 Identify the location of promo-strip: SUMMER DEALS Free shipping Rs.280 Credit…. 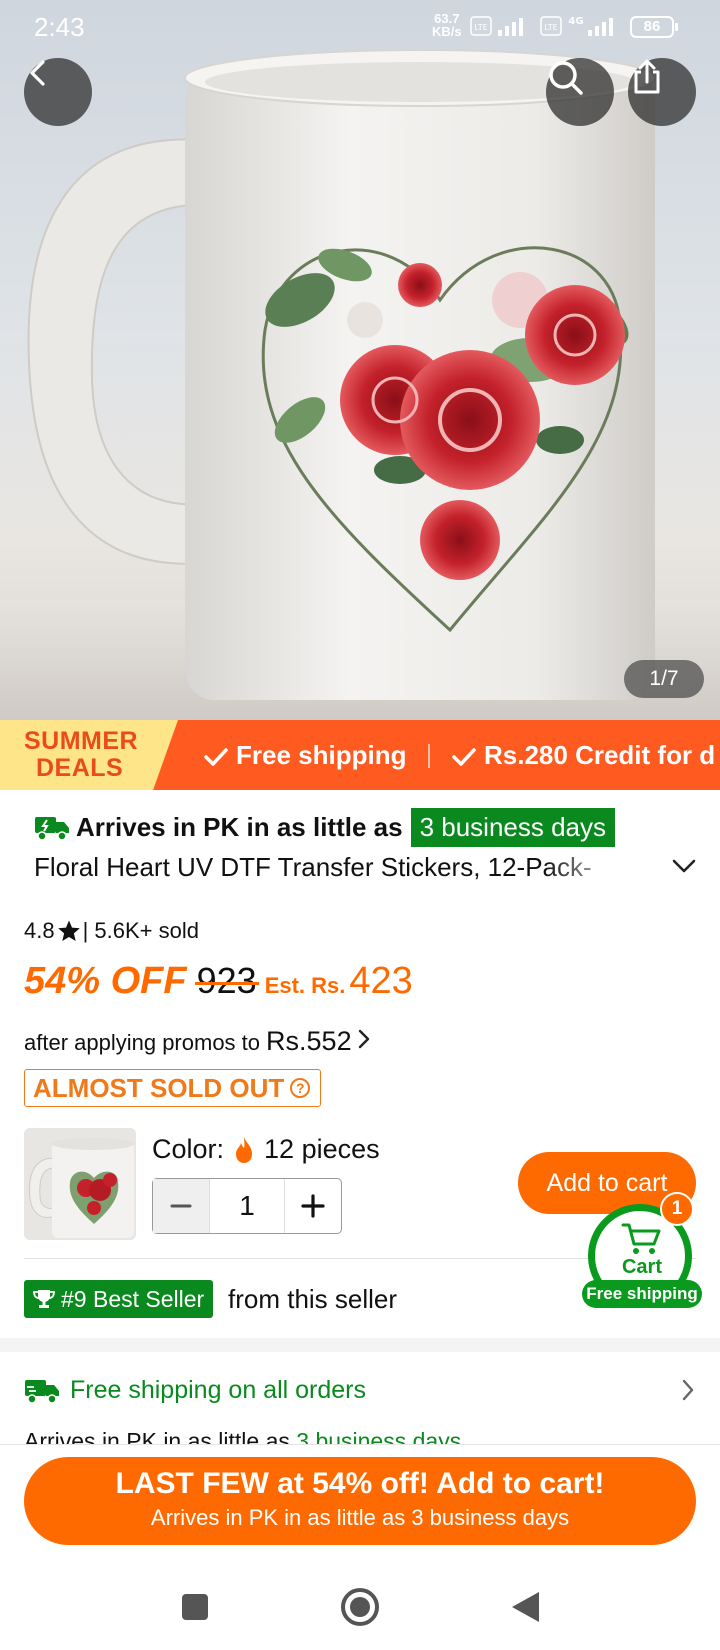
(360, 755).